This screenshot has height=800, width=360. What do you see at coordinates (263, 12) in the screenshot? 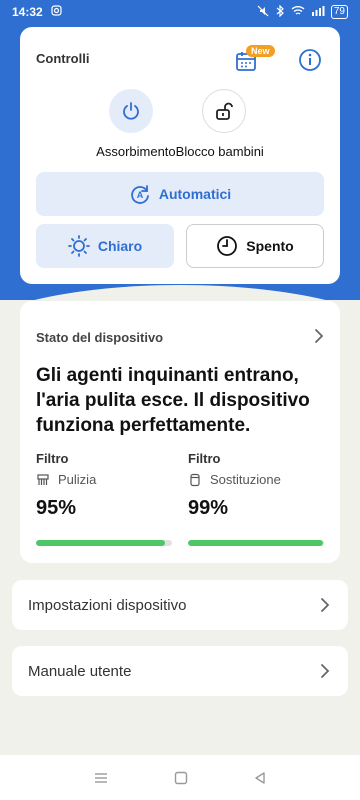
I see `mute-icon` at bounding box center [263, 12].